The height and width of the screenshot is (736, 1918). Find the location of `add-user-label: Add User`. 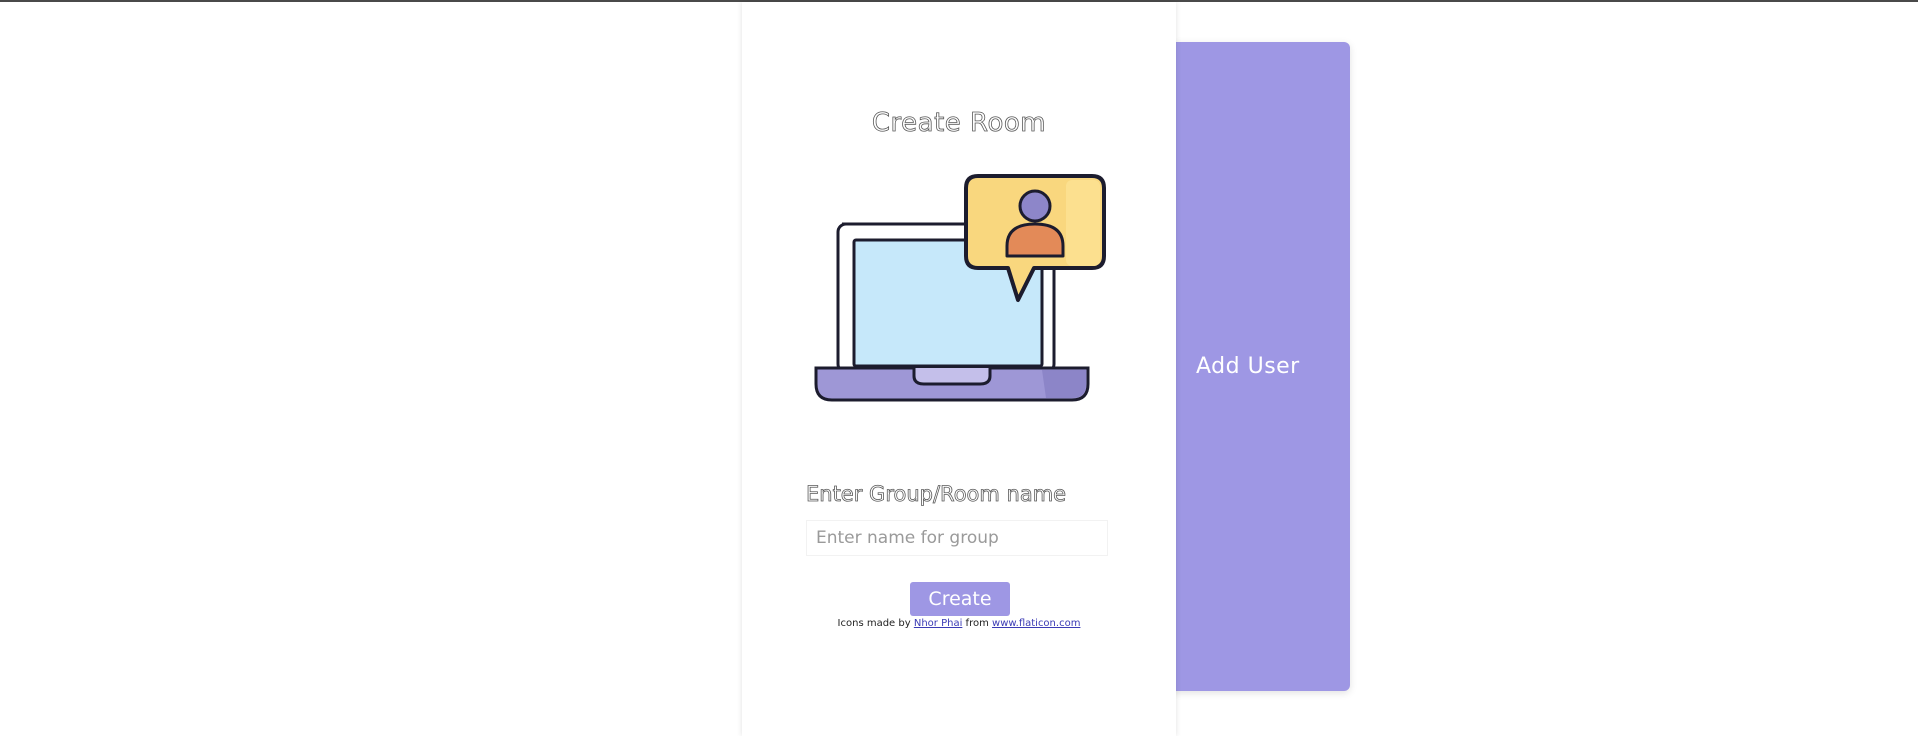

add-user-label: Add User is located at coordinates (1248, 366).